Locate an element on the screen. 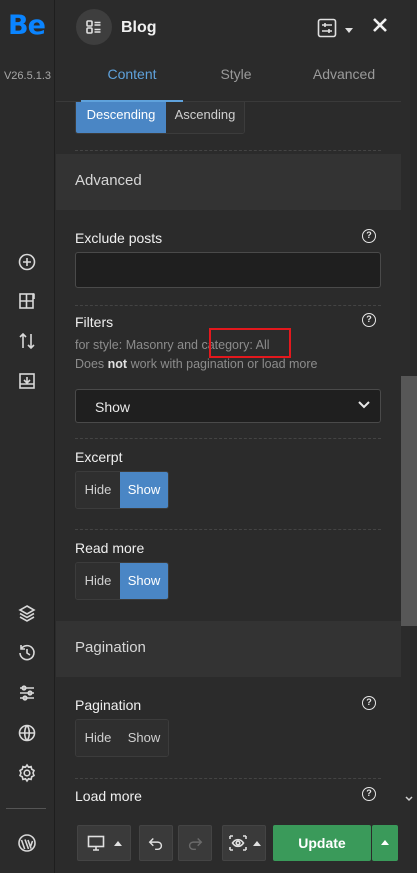  history-icon is located at coordinates (27, 653).